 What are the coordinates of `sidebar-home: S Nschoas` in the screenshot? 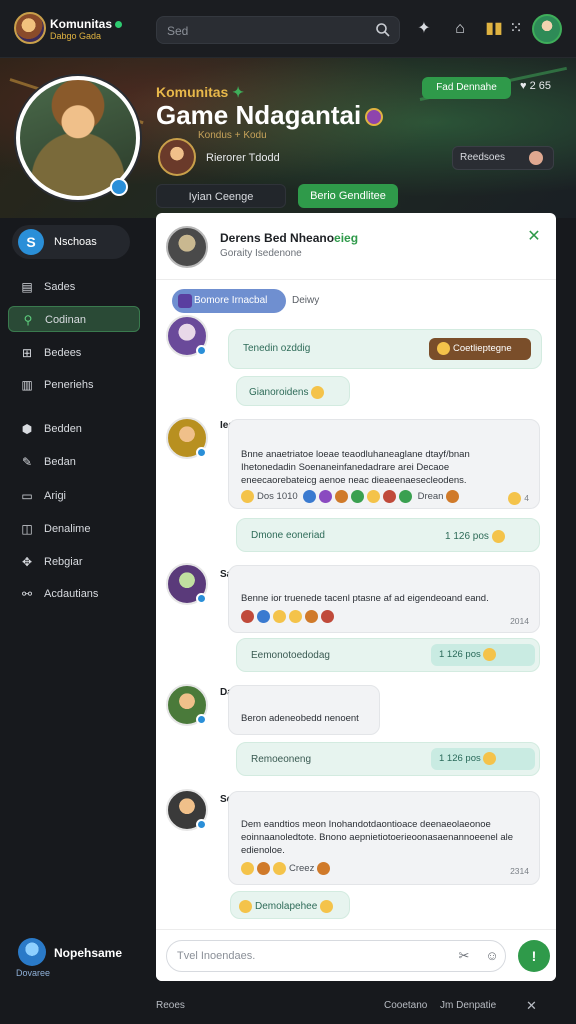 It's located at (71, 242).